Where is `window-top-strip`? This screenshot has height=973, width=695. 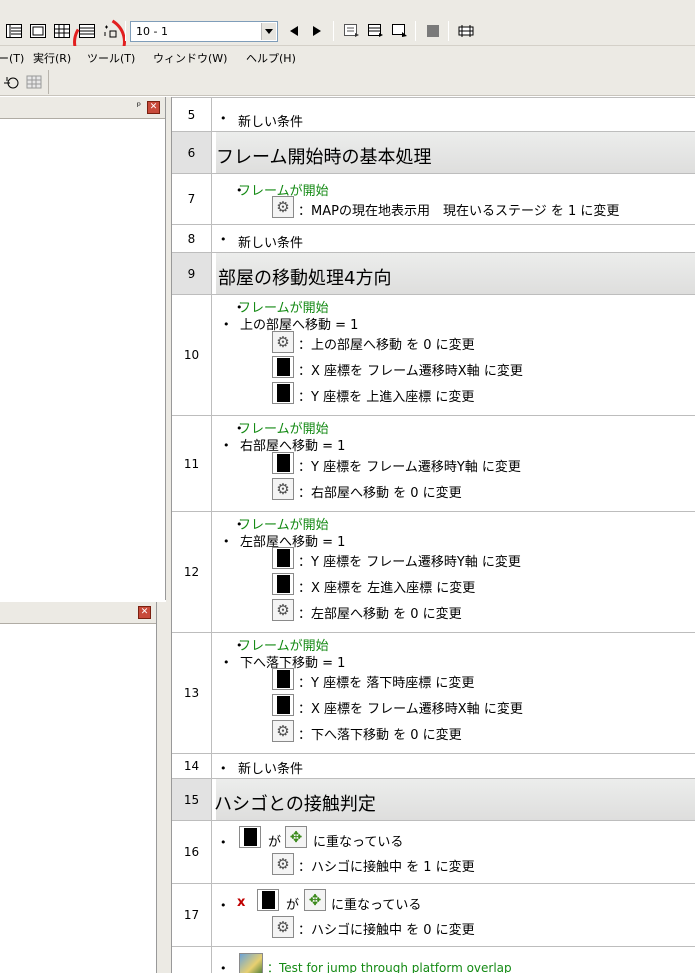 window-top-strip is located at coordinates (347, 8).